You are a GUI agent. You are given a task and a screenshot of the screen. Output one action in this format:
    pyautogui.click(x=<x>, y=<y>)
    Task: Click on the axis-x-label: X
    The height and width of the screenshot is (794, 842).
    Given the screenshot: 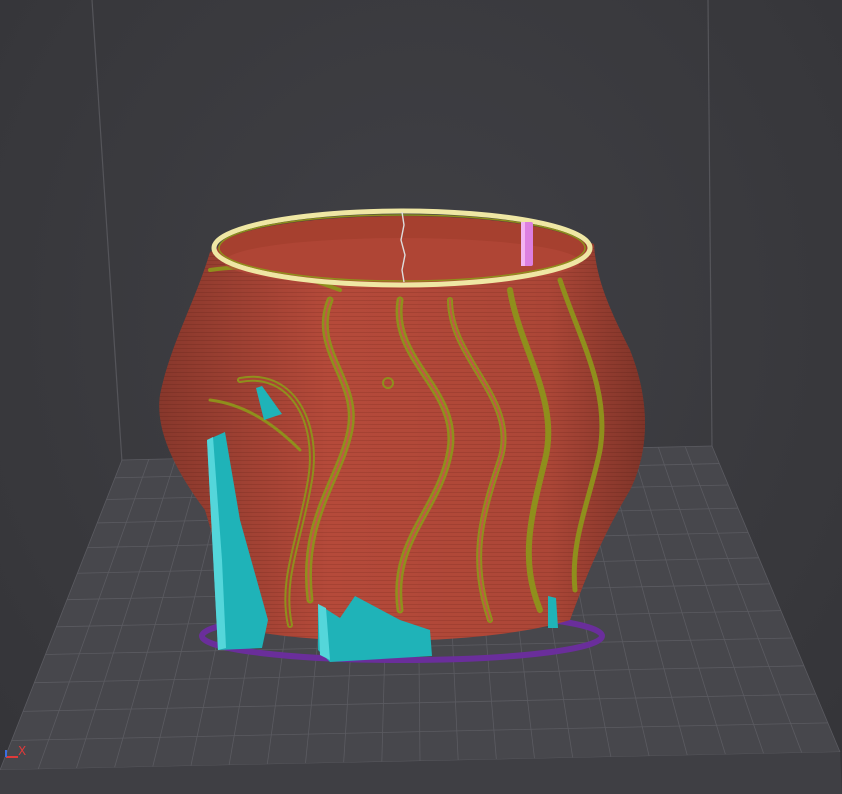 What is the action you would take?
    pyautogui.click(x=22, y=751)
    